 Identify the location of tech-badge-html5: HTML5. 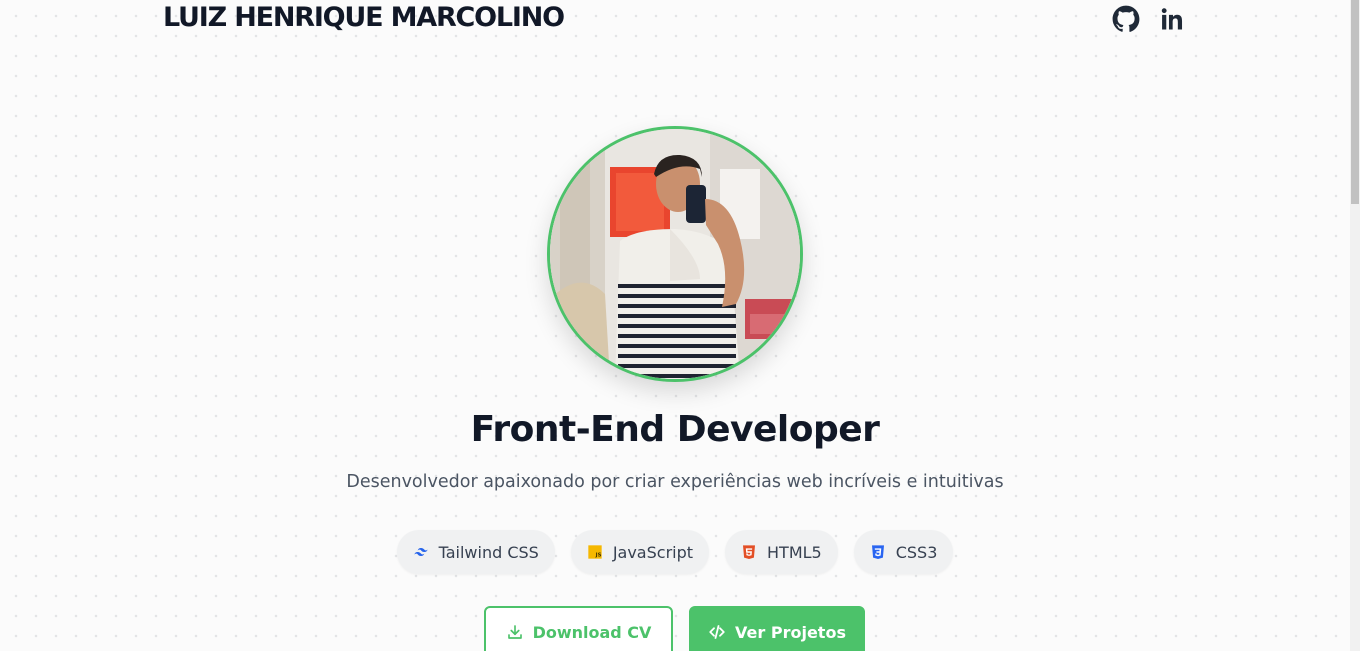
(781, 552).